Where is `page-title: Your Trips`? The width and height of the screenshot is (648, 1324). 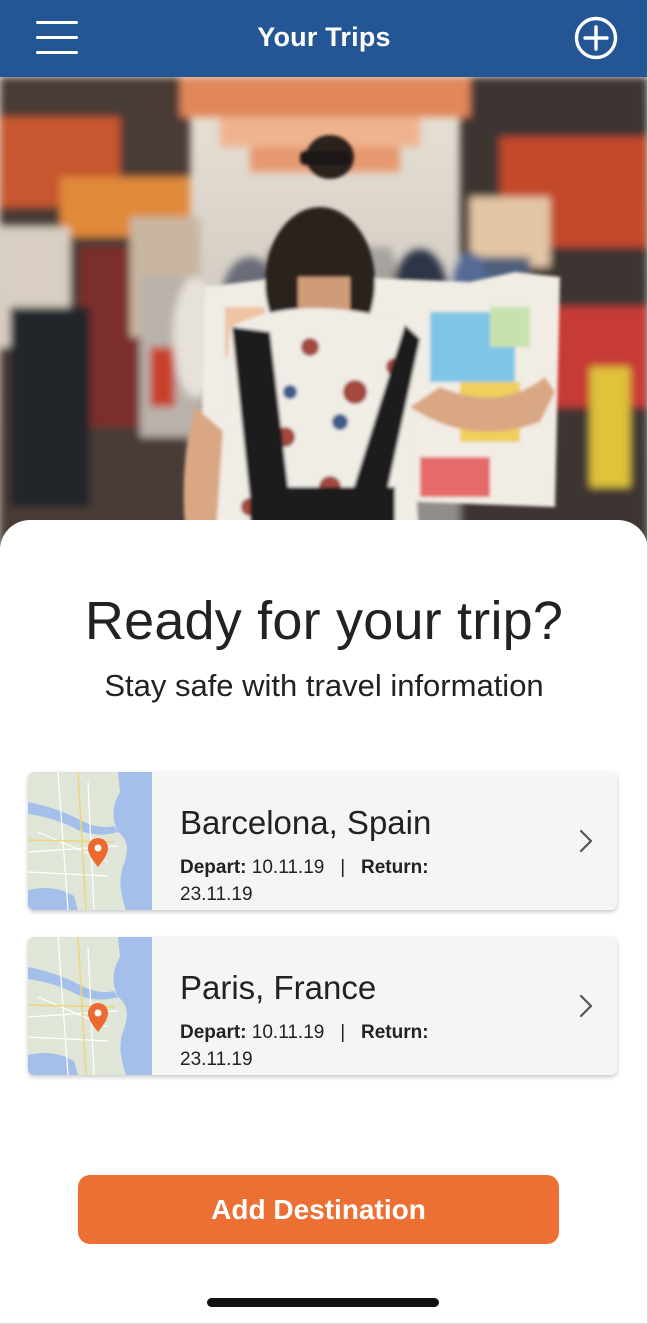 page-title: Your Trips is located at coordinates (324, 37).